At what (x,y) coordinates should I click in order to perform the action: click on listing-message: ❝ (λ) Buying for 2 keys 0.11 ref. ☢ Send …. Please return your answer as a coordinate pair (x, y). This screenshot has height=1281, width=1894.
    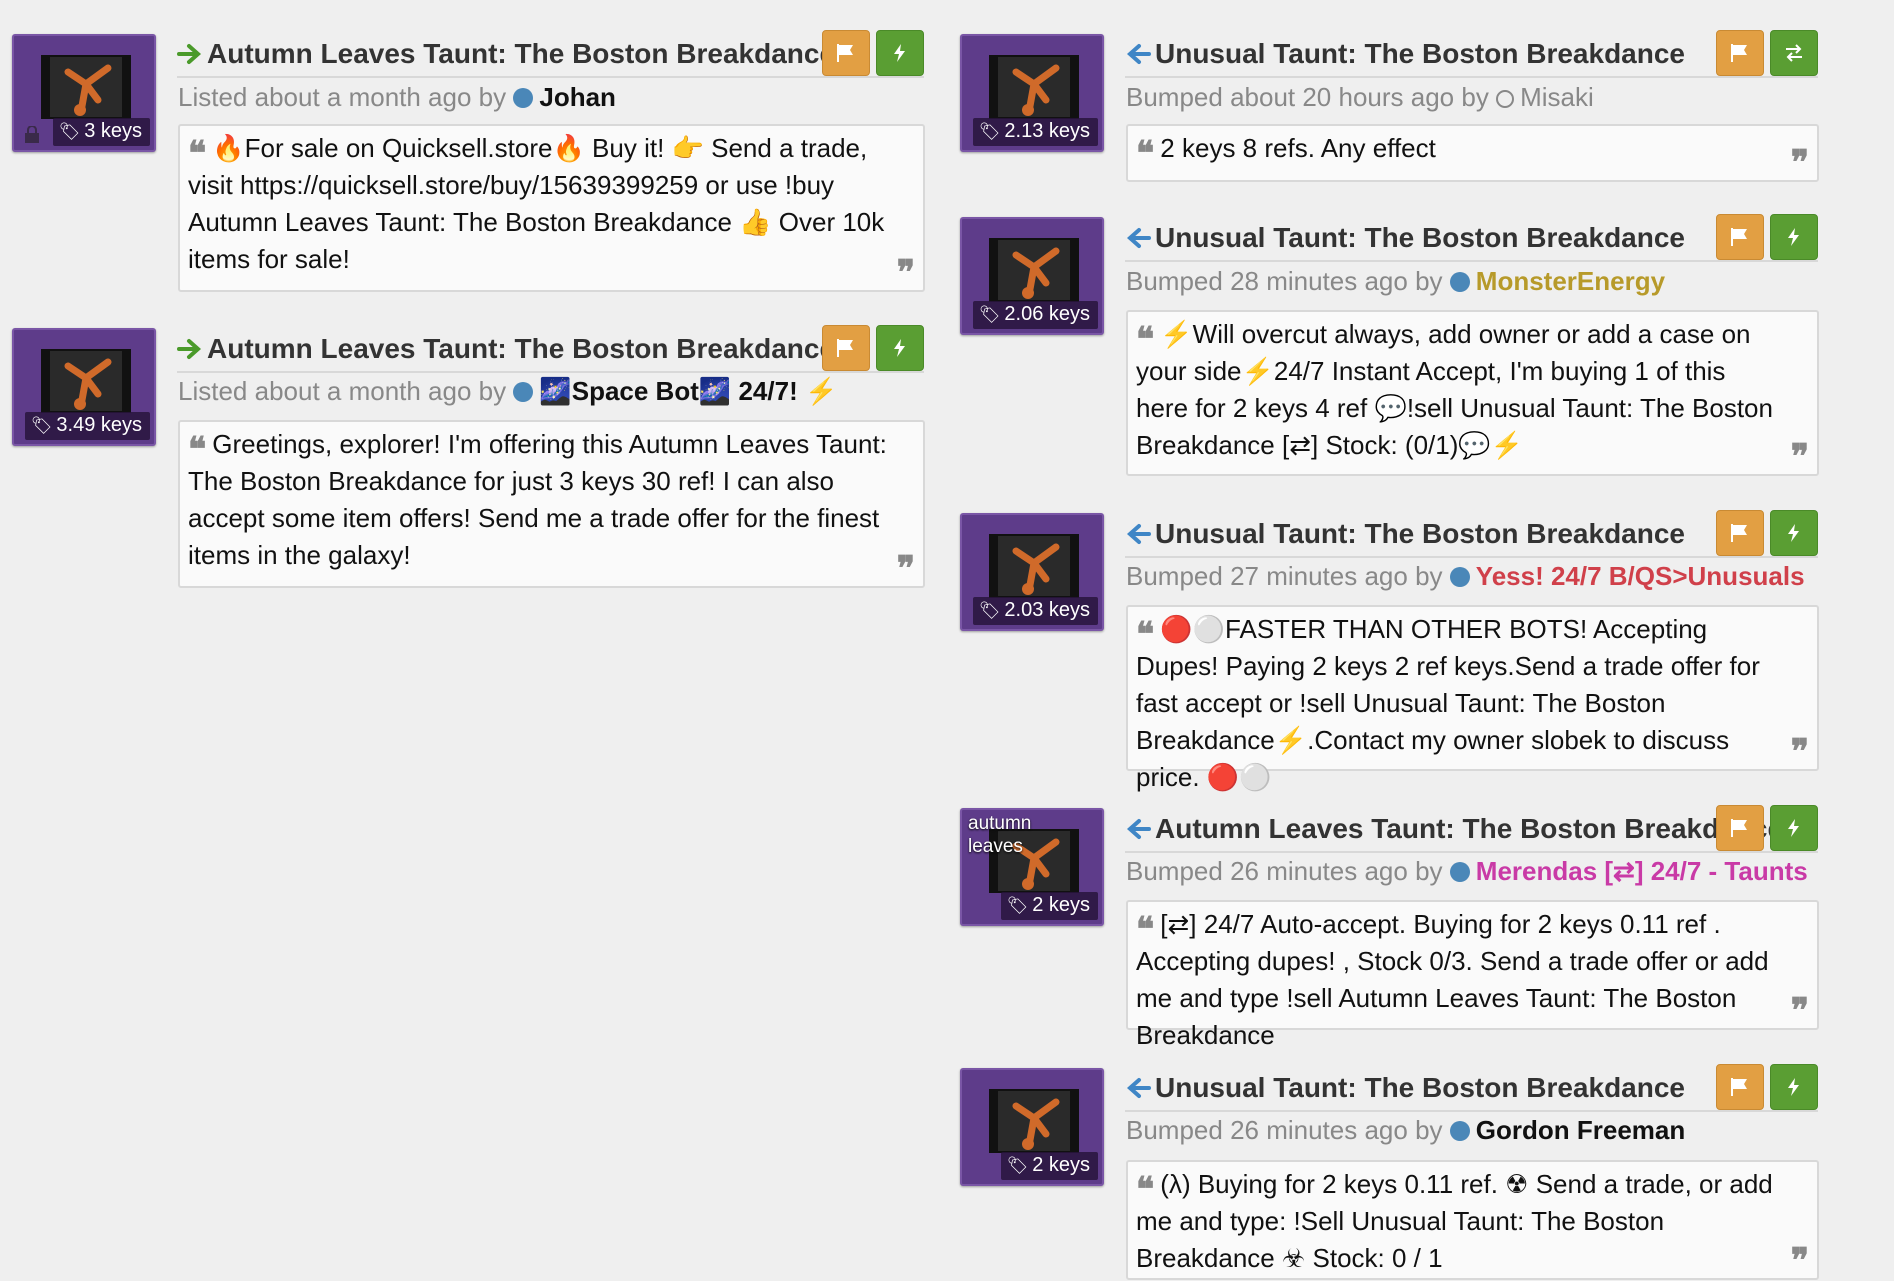
    Looking at the image, I should click on (1472, 1220).